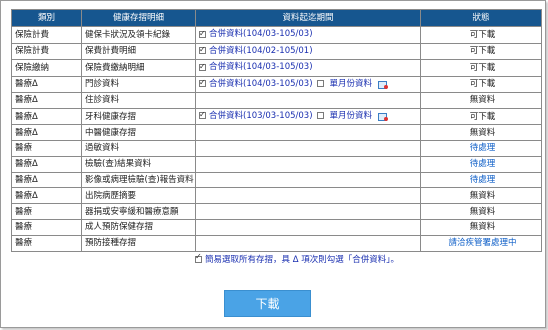 The image size is (548, 330). I want to click on table-row: 醫療Δ 中醫健康存摺 無資料, so click(276, 133).